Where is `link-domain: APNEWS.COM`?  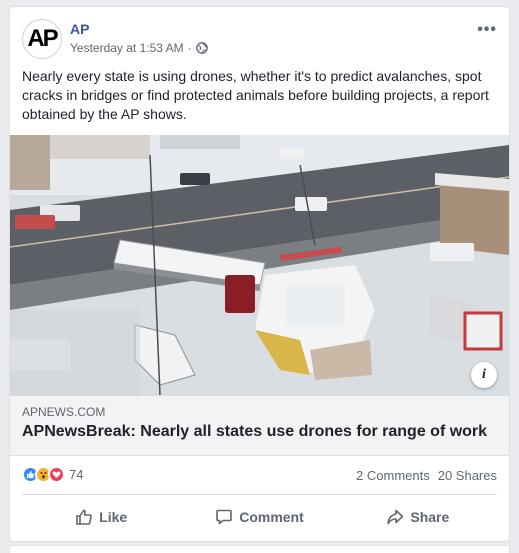
link-domain: APNEWS.COM is located at coordinates (64, 412).